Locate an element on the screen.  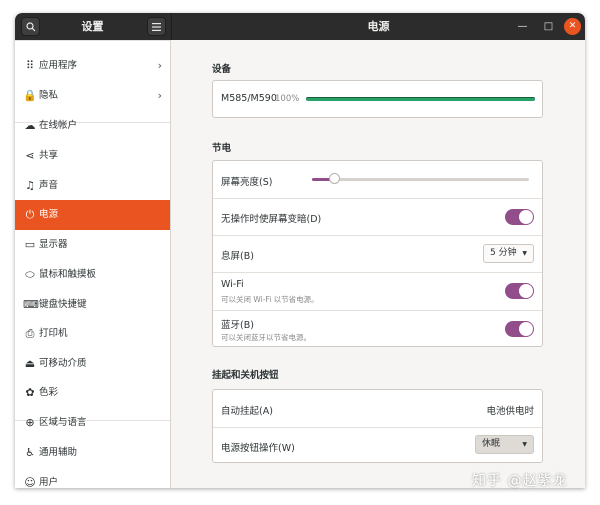
battery-bar is located at coordinates (420, 99).